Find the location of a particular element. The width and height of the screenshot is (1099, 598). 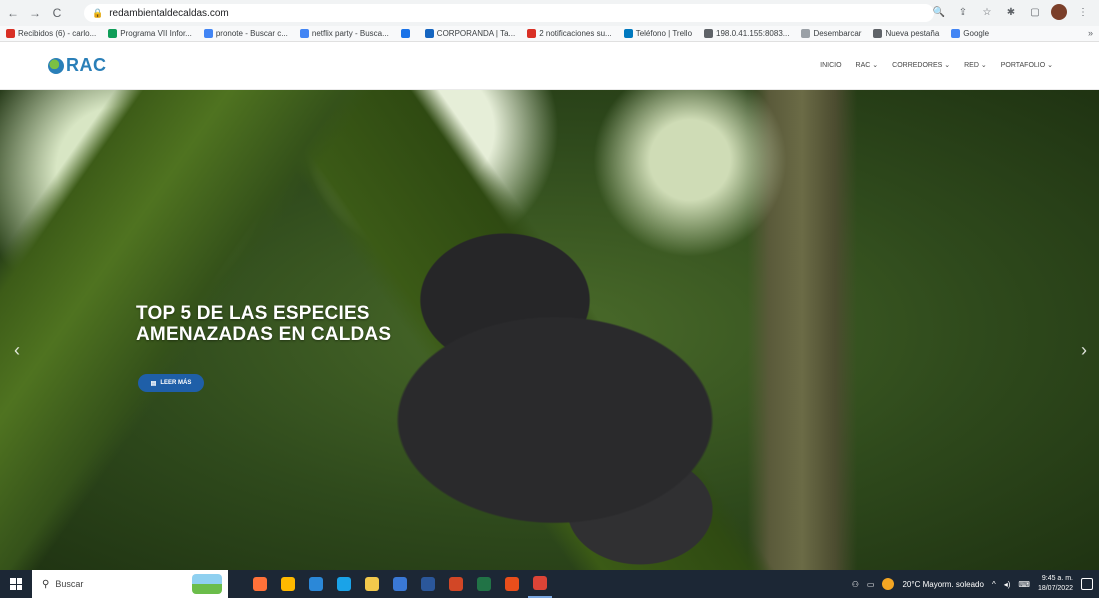

weather-icon is located at coordinates (888, 584).